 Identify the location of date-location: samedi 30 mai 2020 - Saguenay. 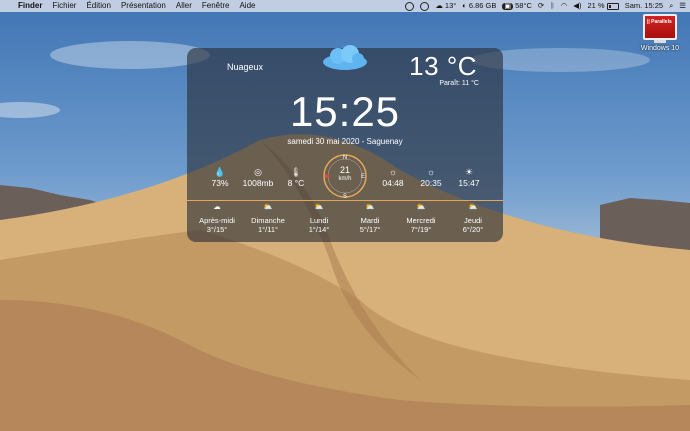
(345, 141).